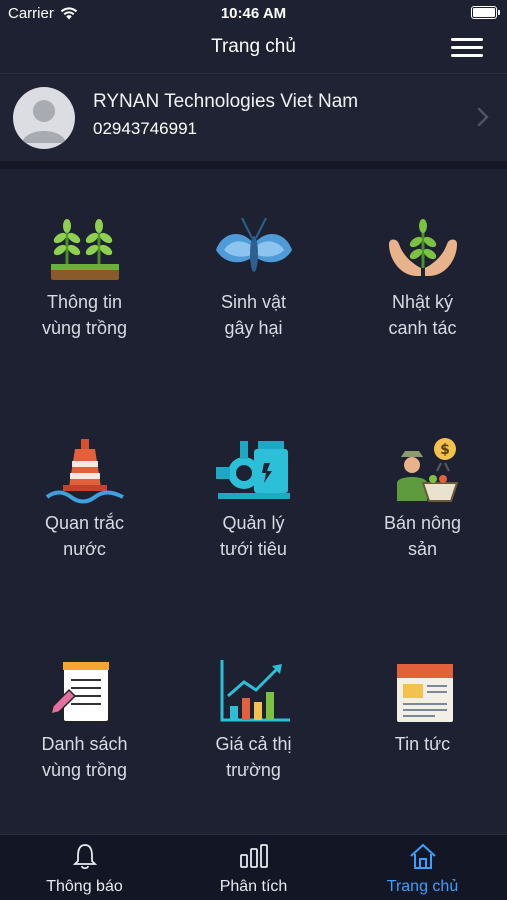  I want to click on section-divider, so click(253, 165).